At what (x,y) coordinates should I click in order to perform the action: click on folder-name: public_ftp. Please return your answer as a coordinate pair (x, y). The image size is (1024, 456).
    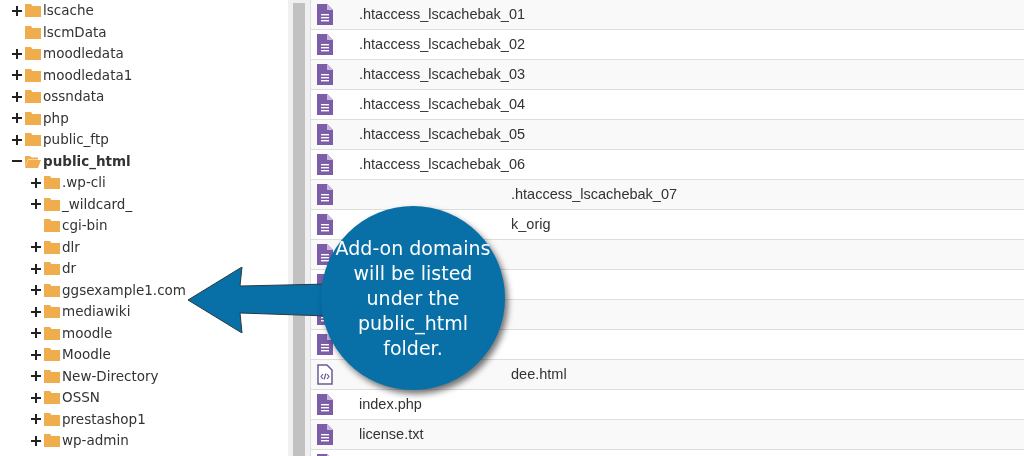
    Looking at the image, I should click on (76, 140).